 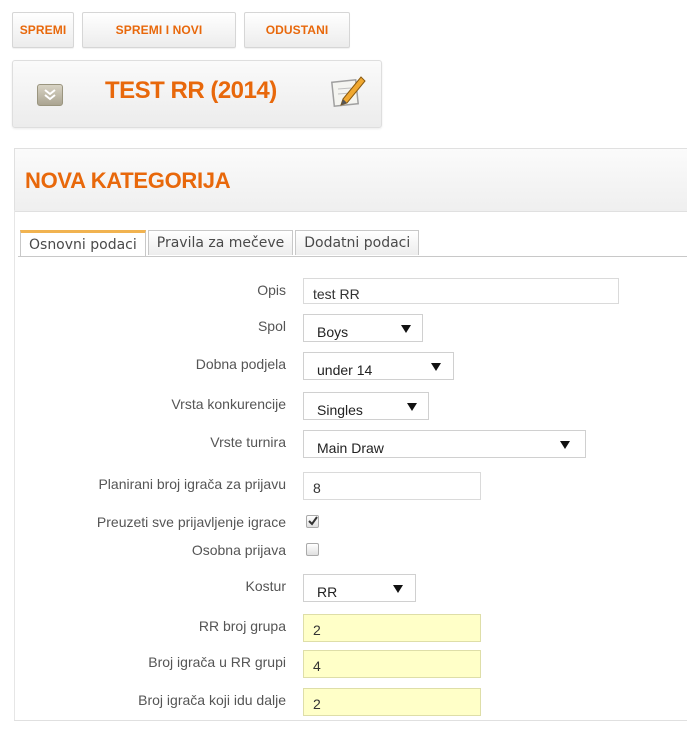 I want to click on tournament-title: TEST RR (2014), so click(x=191, y=90).